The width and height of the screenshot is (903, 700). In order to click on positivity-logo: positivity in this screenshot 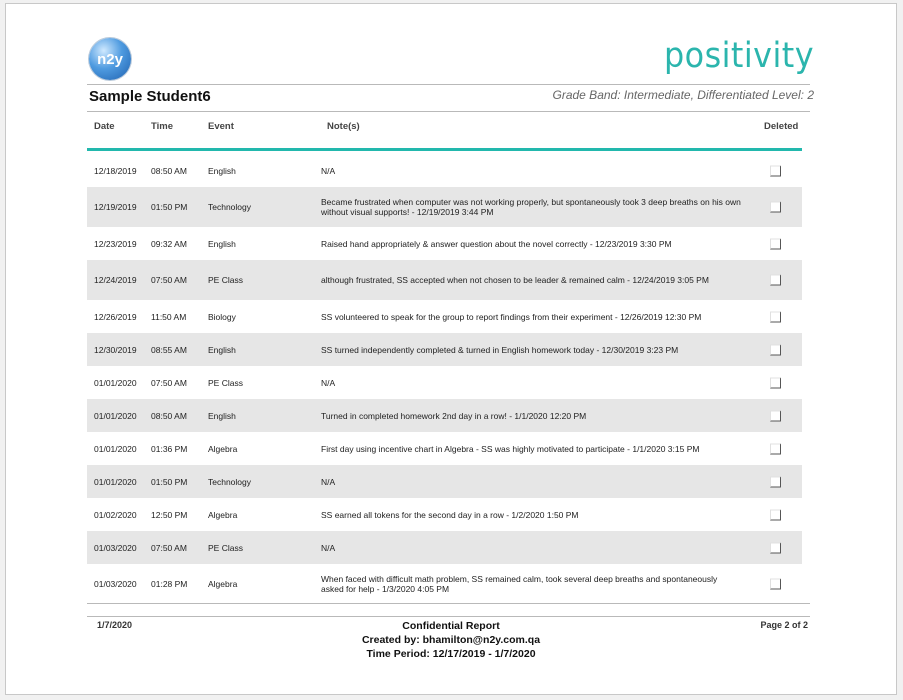, I will do `click(739, 57)`.